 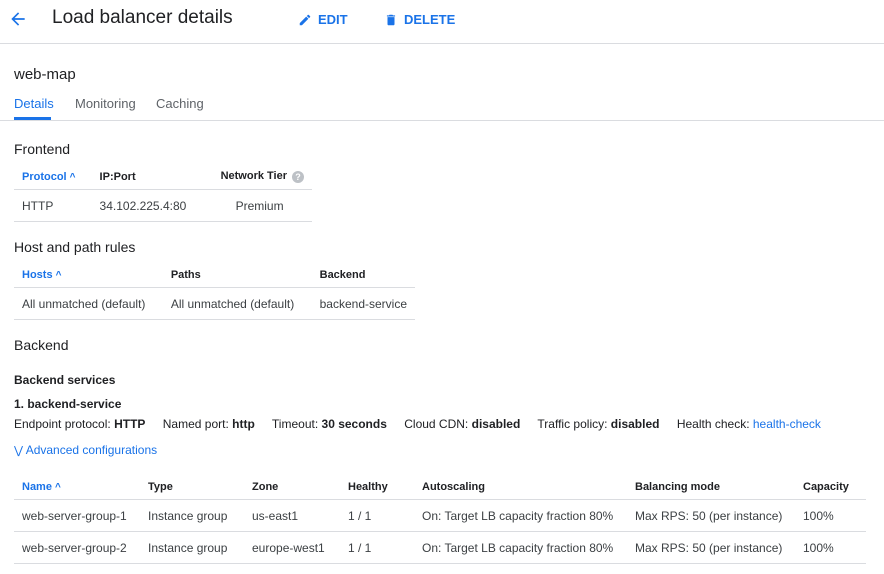 What do you see at coordinates (34, 103) in the screenshot?
I see `tab-details: Details` at bounding box center [34, 103].